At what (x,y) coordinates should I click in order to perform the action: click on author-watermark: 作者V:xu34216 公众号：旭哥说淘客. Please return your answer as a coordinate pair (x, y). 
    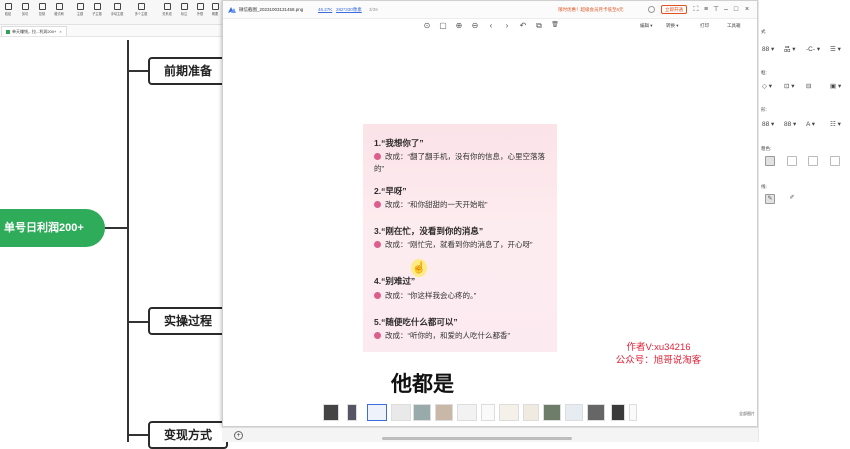
    Looking at the image, I should click on (658, 354).